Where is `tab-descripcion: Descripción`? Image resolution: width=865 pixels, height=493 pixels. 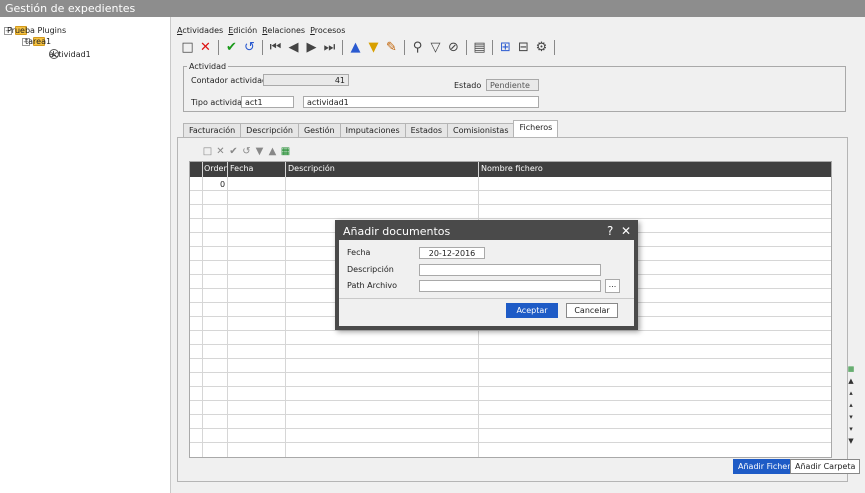
tab-descripcion: Descripción is located at coordinates (269, 130).